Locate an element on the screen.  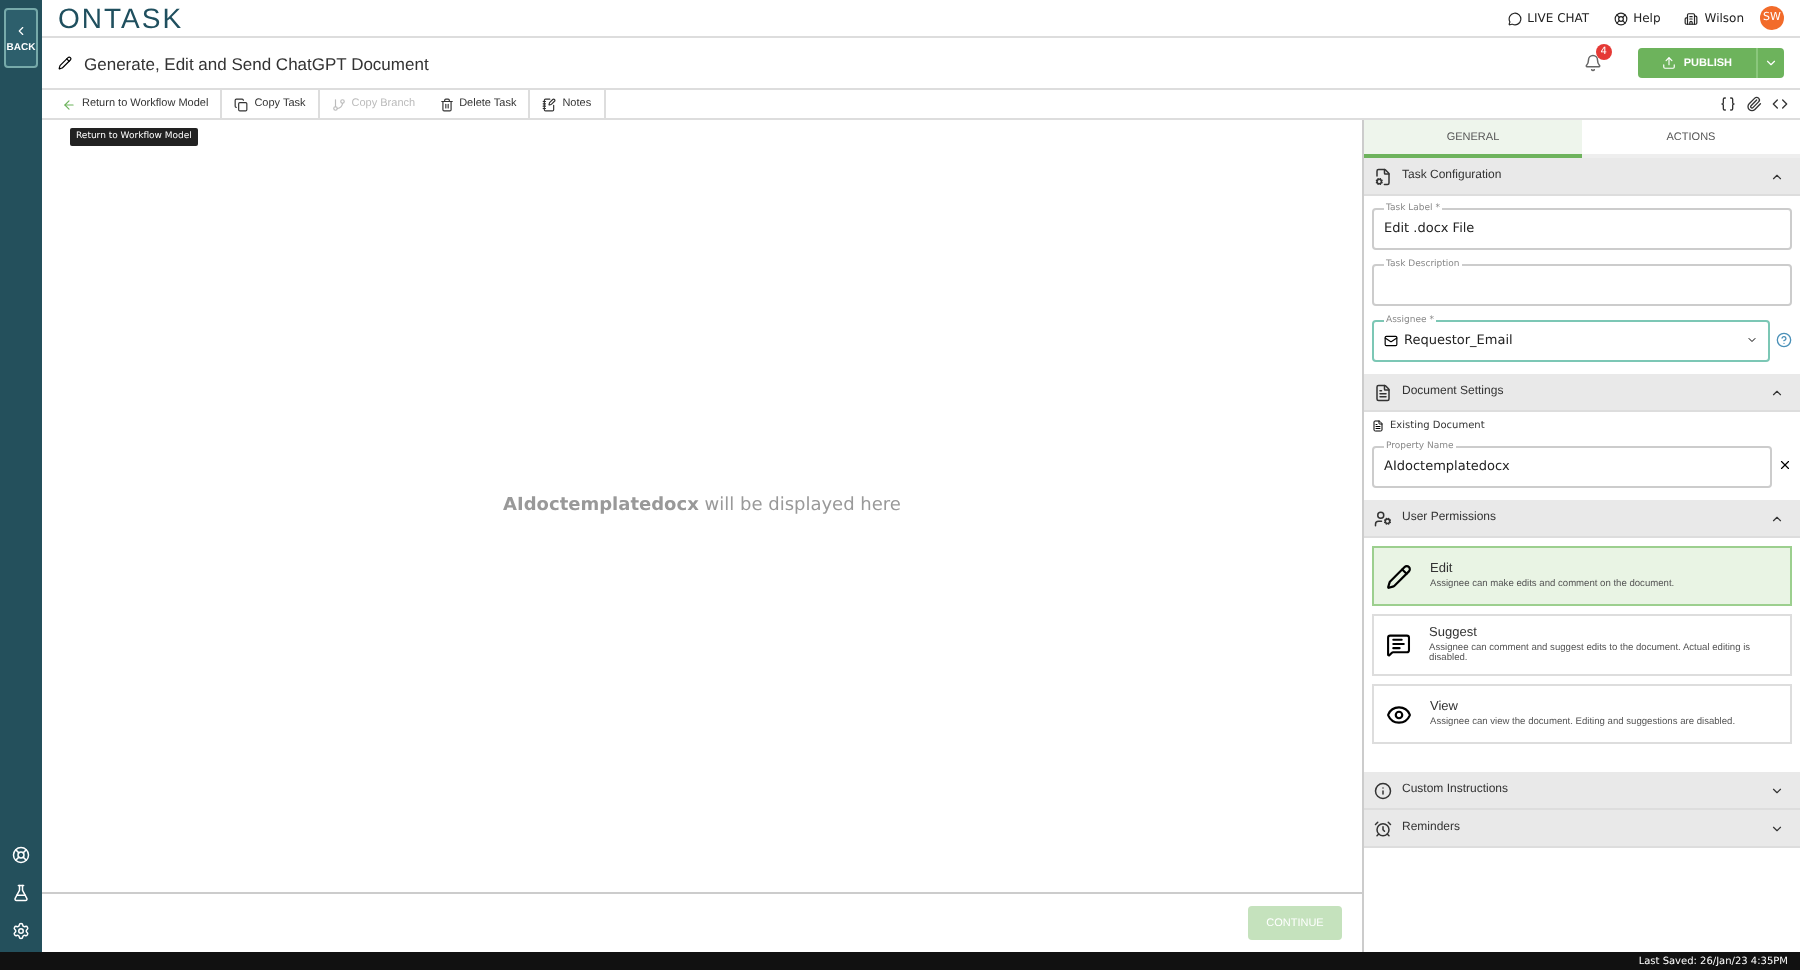
alarm-clock-icon is located at coordinates (1383, 828).